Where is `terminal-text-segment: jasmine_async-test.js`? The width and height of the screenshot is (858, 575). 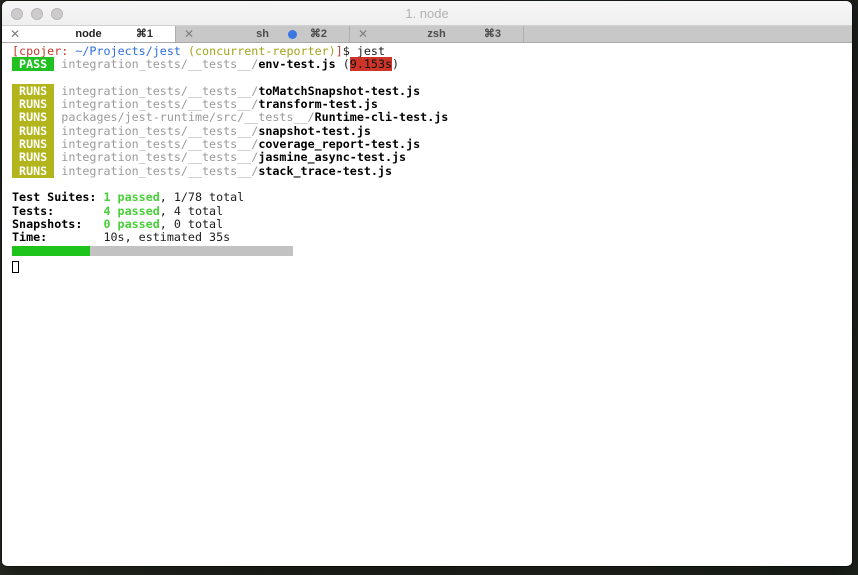 terminal-text-segment: jasmine_async-test.js is located at coordinates (332, 157).